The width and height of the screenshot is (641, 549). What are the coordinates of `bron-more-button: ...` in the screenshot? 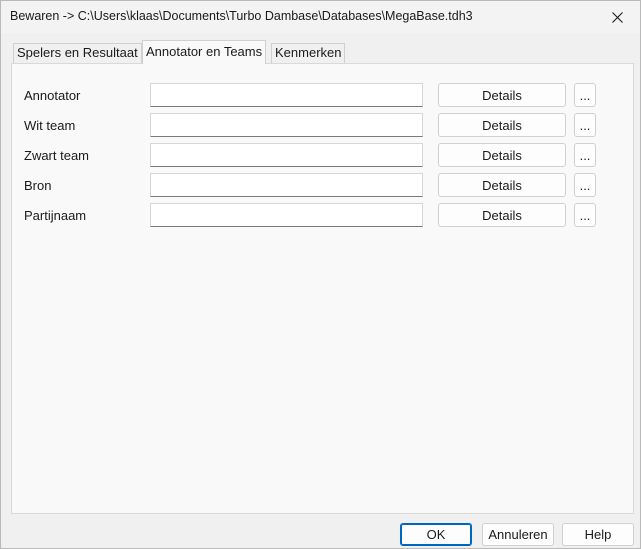 It's located at (585, 185).